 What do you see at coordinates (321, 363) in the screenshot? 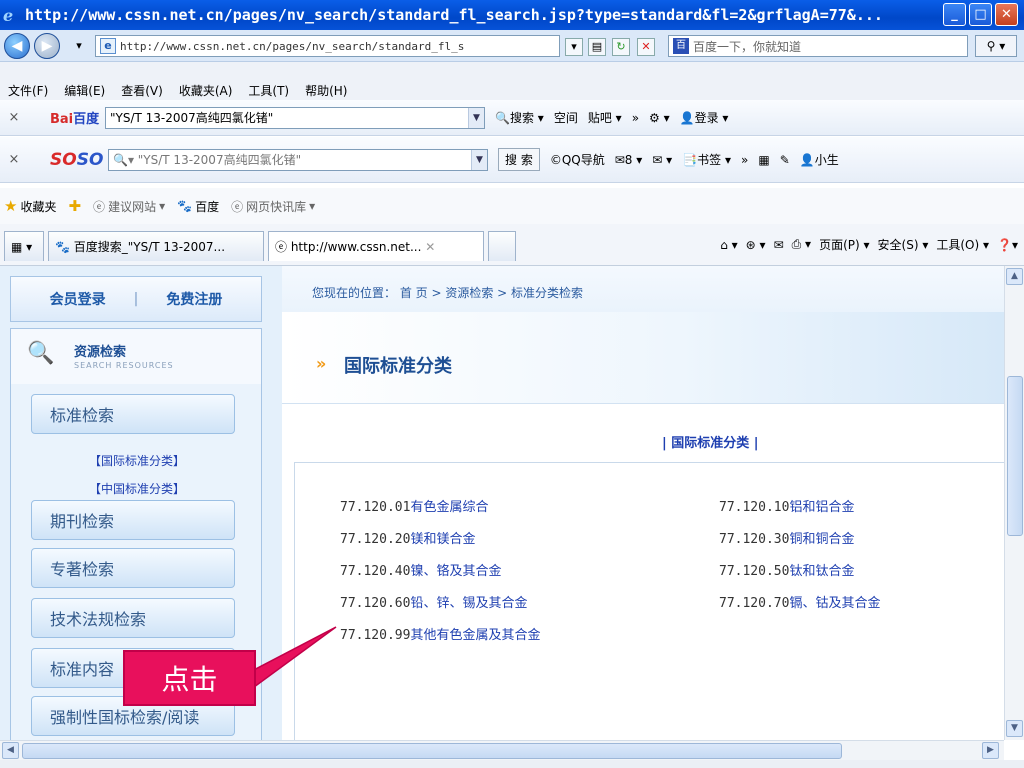
I see `chevron-right-icon: »` at bounding box center [321, 363].